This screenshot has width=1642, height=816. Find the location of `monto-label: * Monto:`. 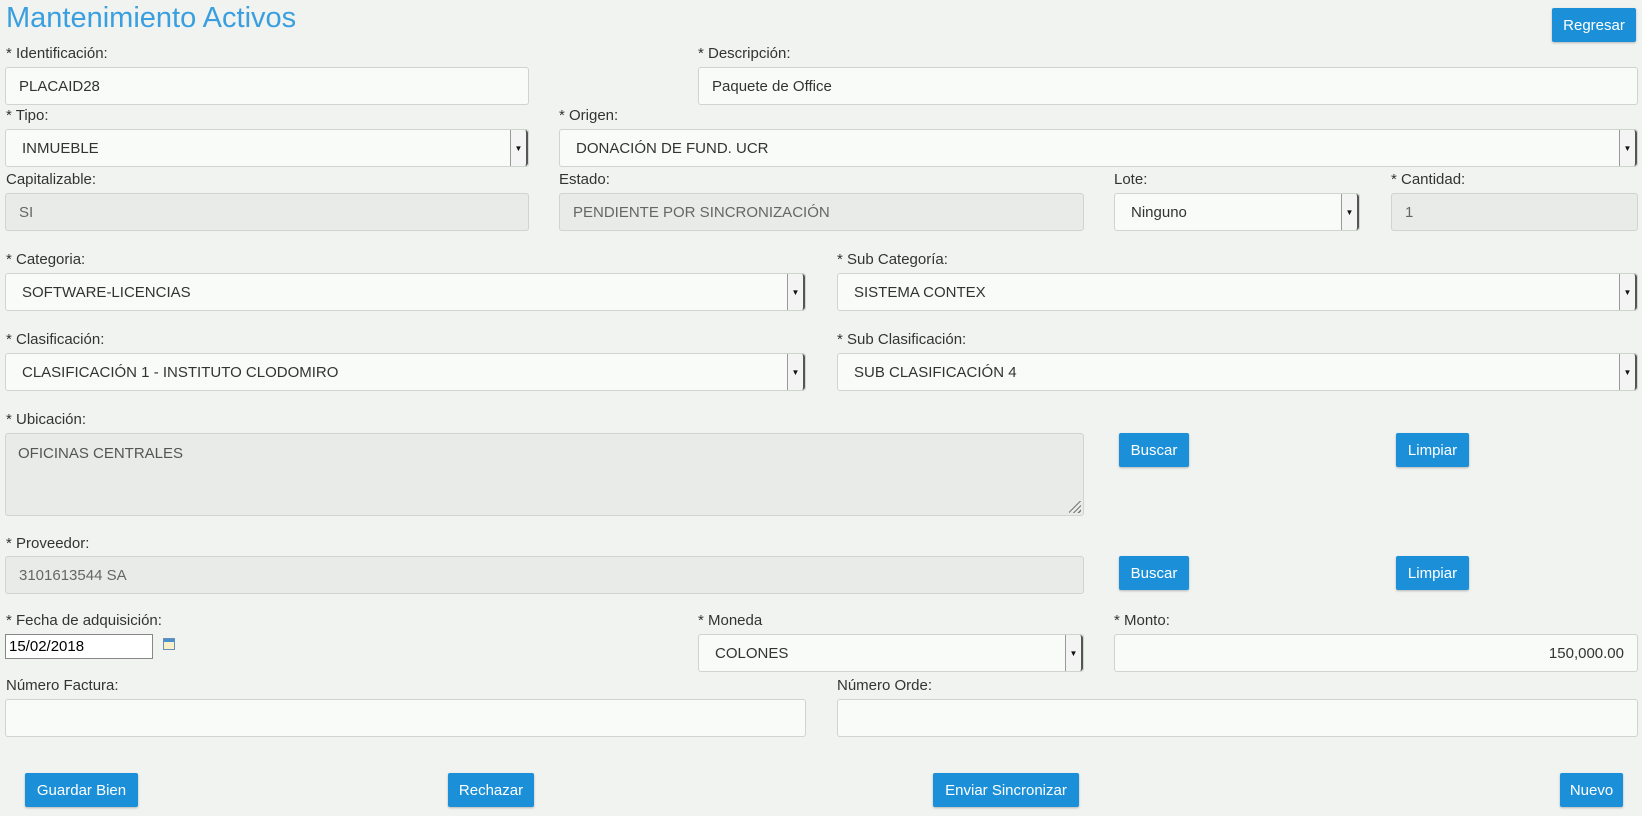

monto-label: * Monto: is located at coordinates (1142, 620).